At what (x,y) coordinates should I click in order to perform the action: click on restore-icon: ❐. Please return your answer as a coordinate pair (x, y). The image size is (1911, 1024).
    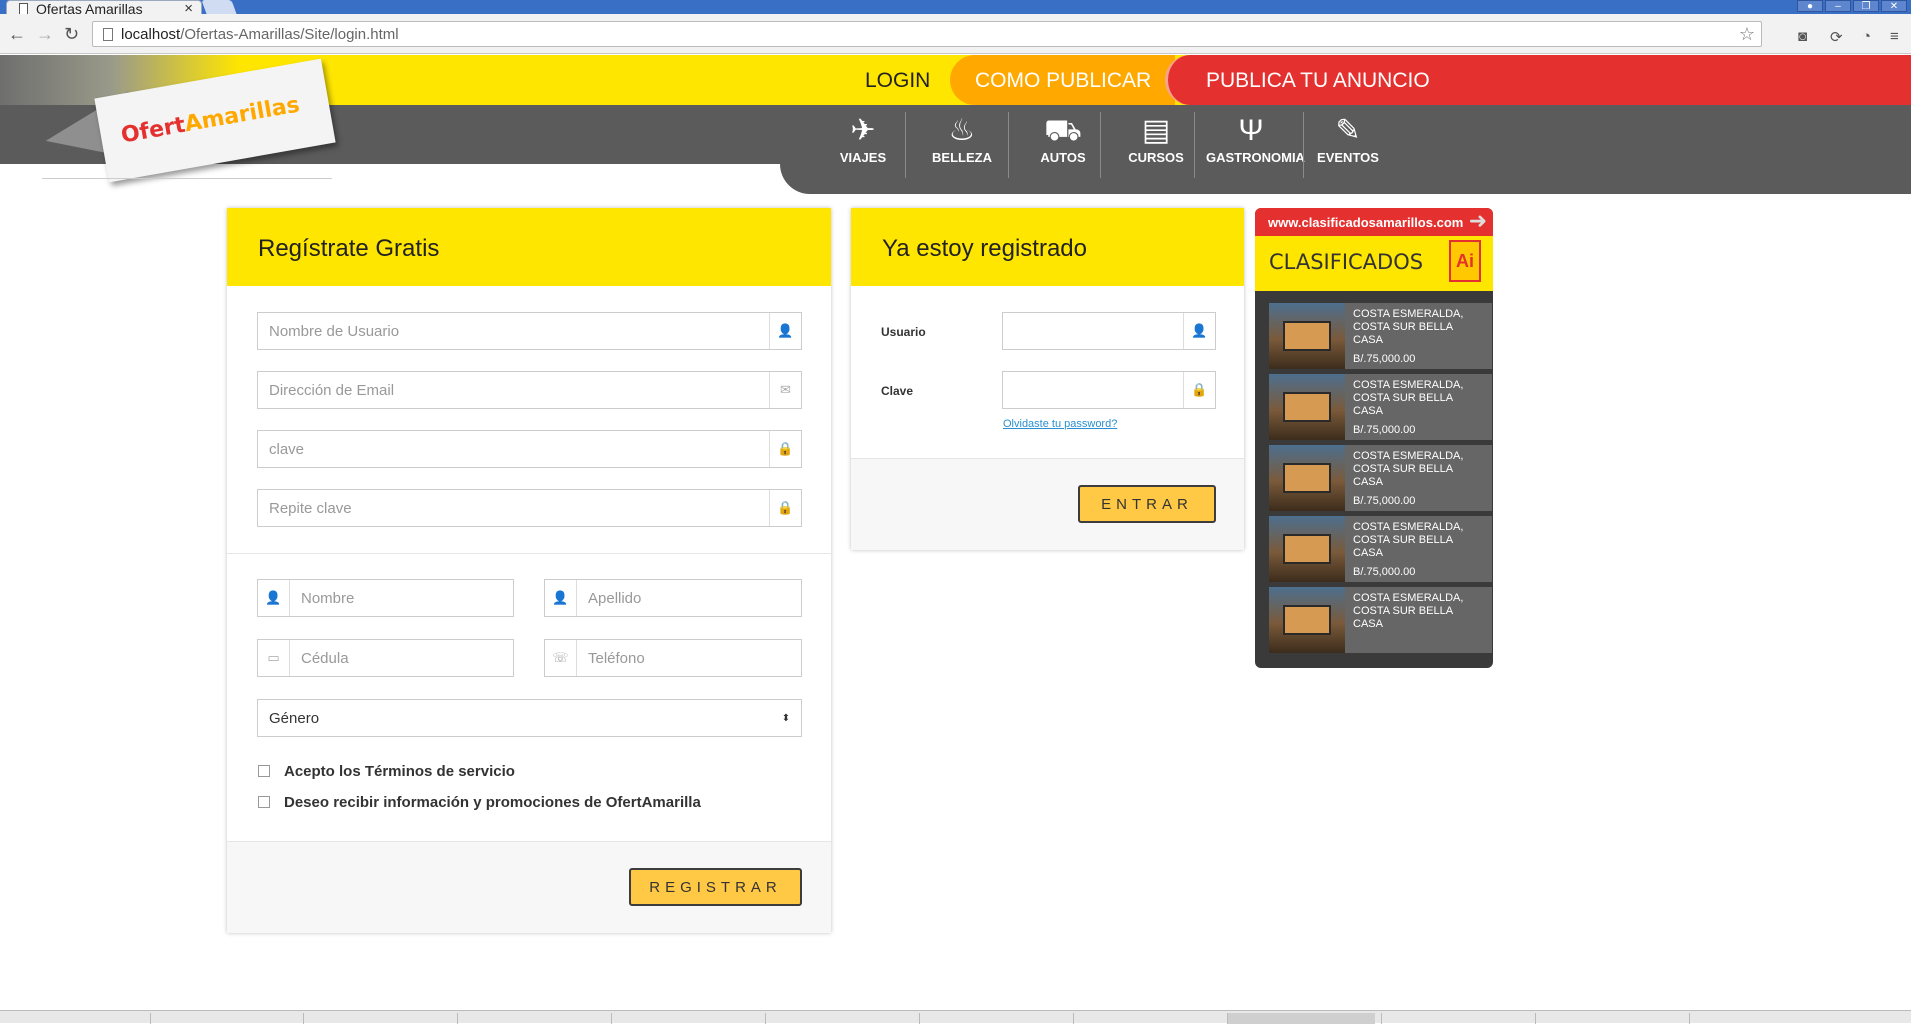
    Looking at the image, I should click on (1866, 6).